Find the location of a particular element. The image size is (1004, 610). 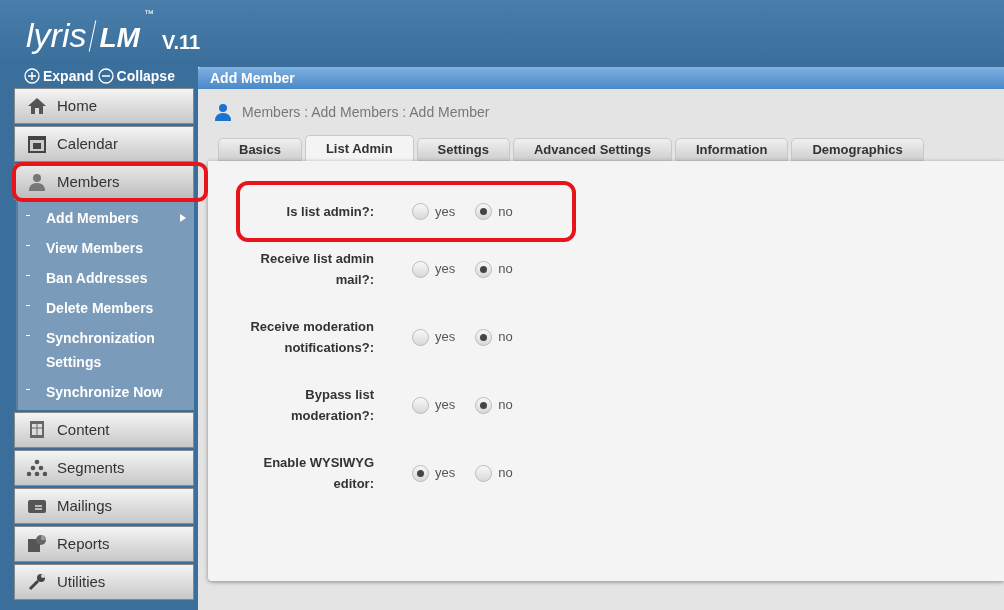

field-label: Is list admin?: is located at coordinates (329, 212).